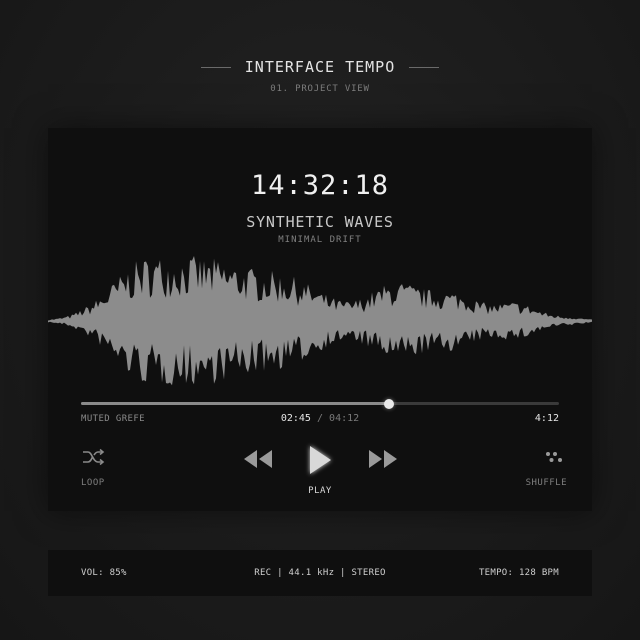 The height and width of the screenshot is (640, 640). What do you see at coordinates (320, 222) in the screenshot?
I see `track-title: SYNTHETIC WAVES` at bounding box center [320, 222].